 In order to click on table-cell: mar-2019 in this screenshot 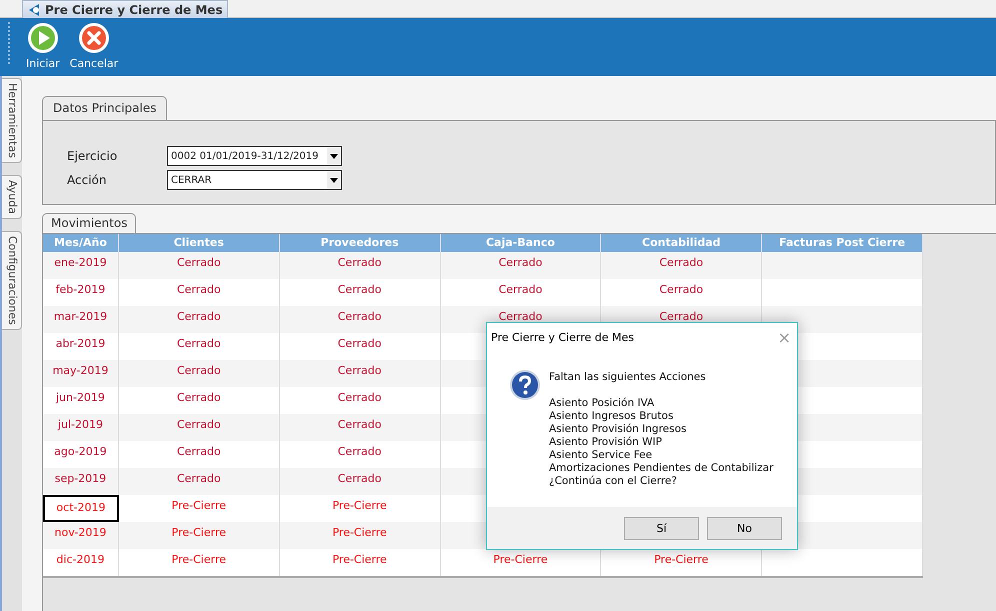, I will do `click(81, 319)`.